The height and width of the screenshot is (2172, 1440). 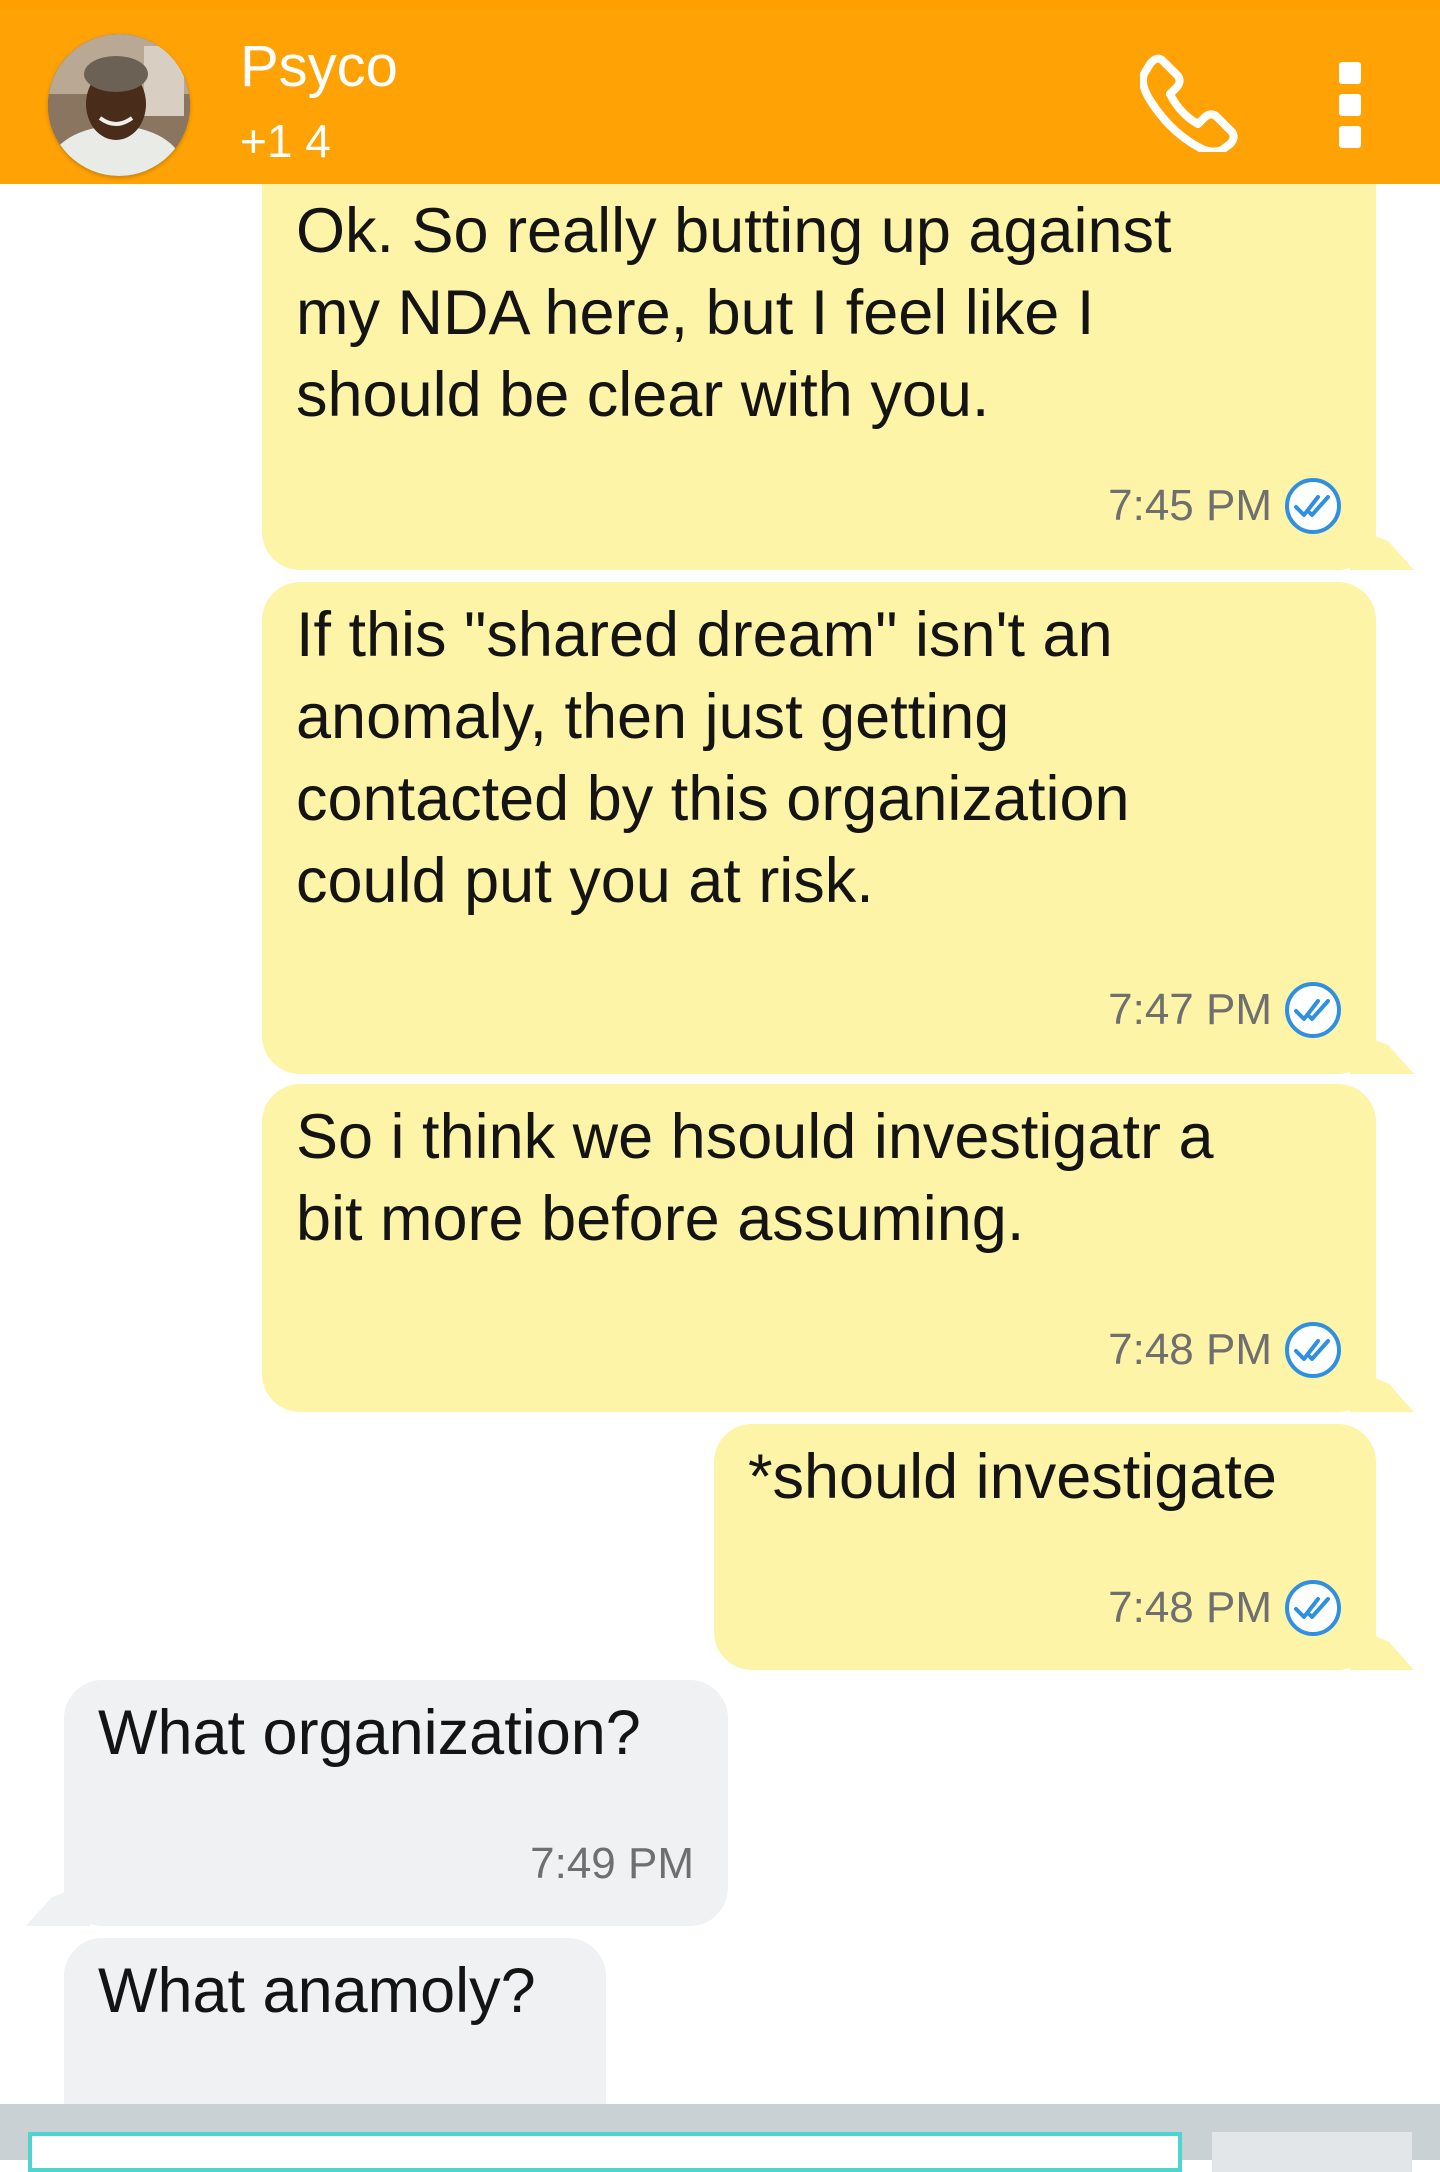 What do you see at coordinates (605, 2152) in the screenshot?
I see `message-input` at bounding box center [605, 2152].